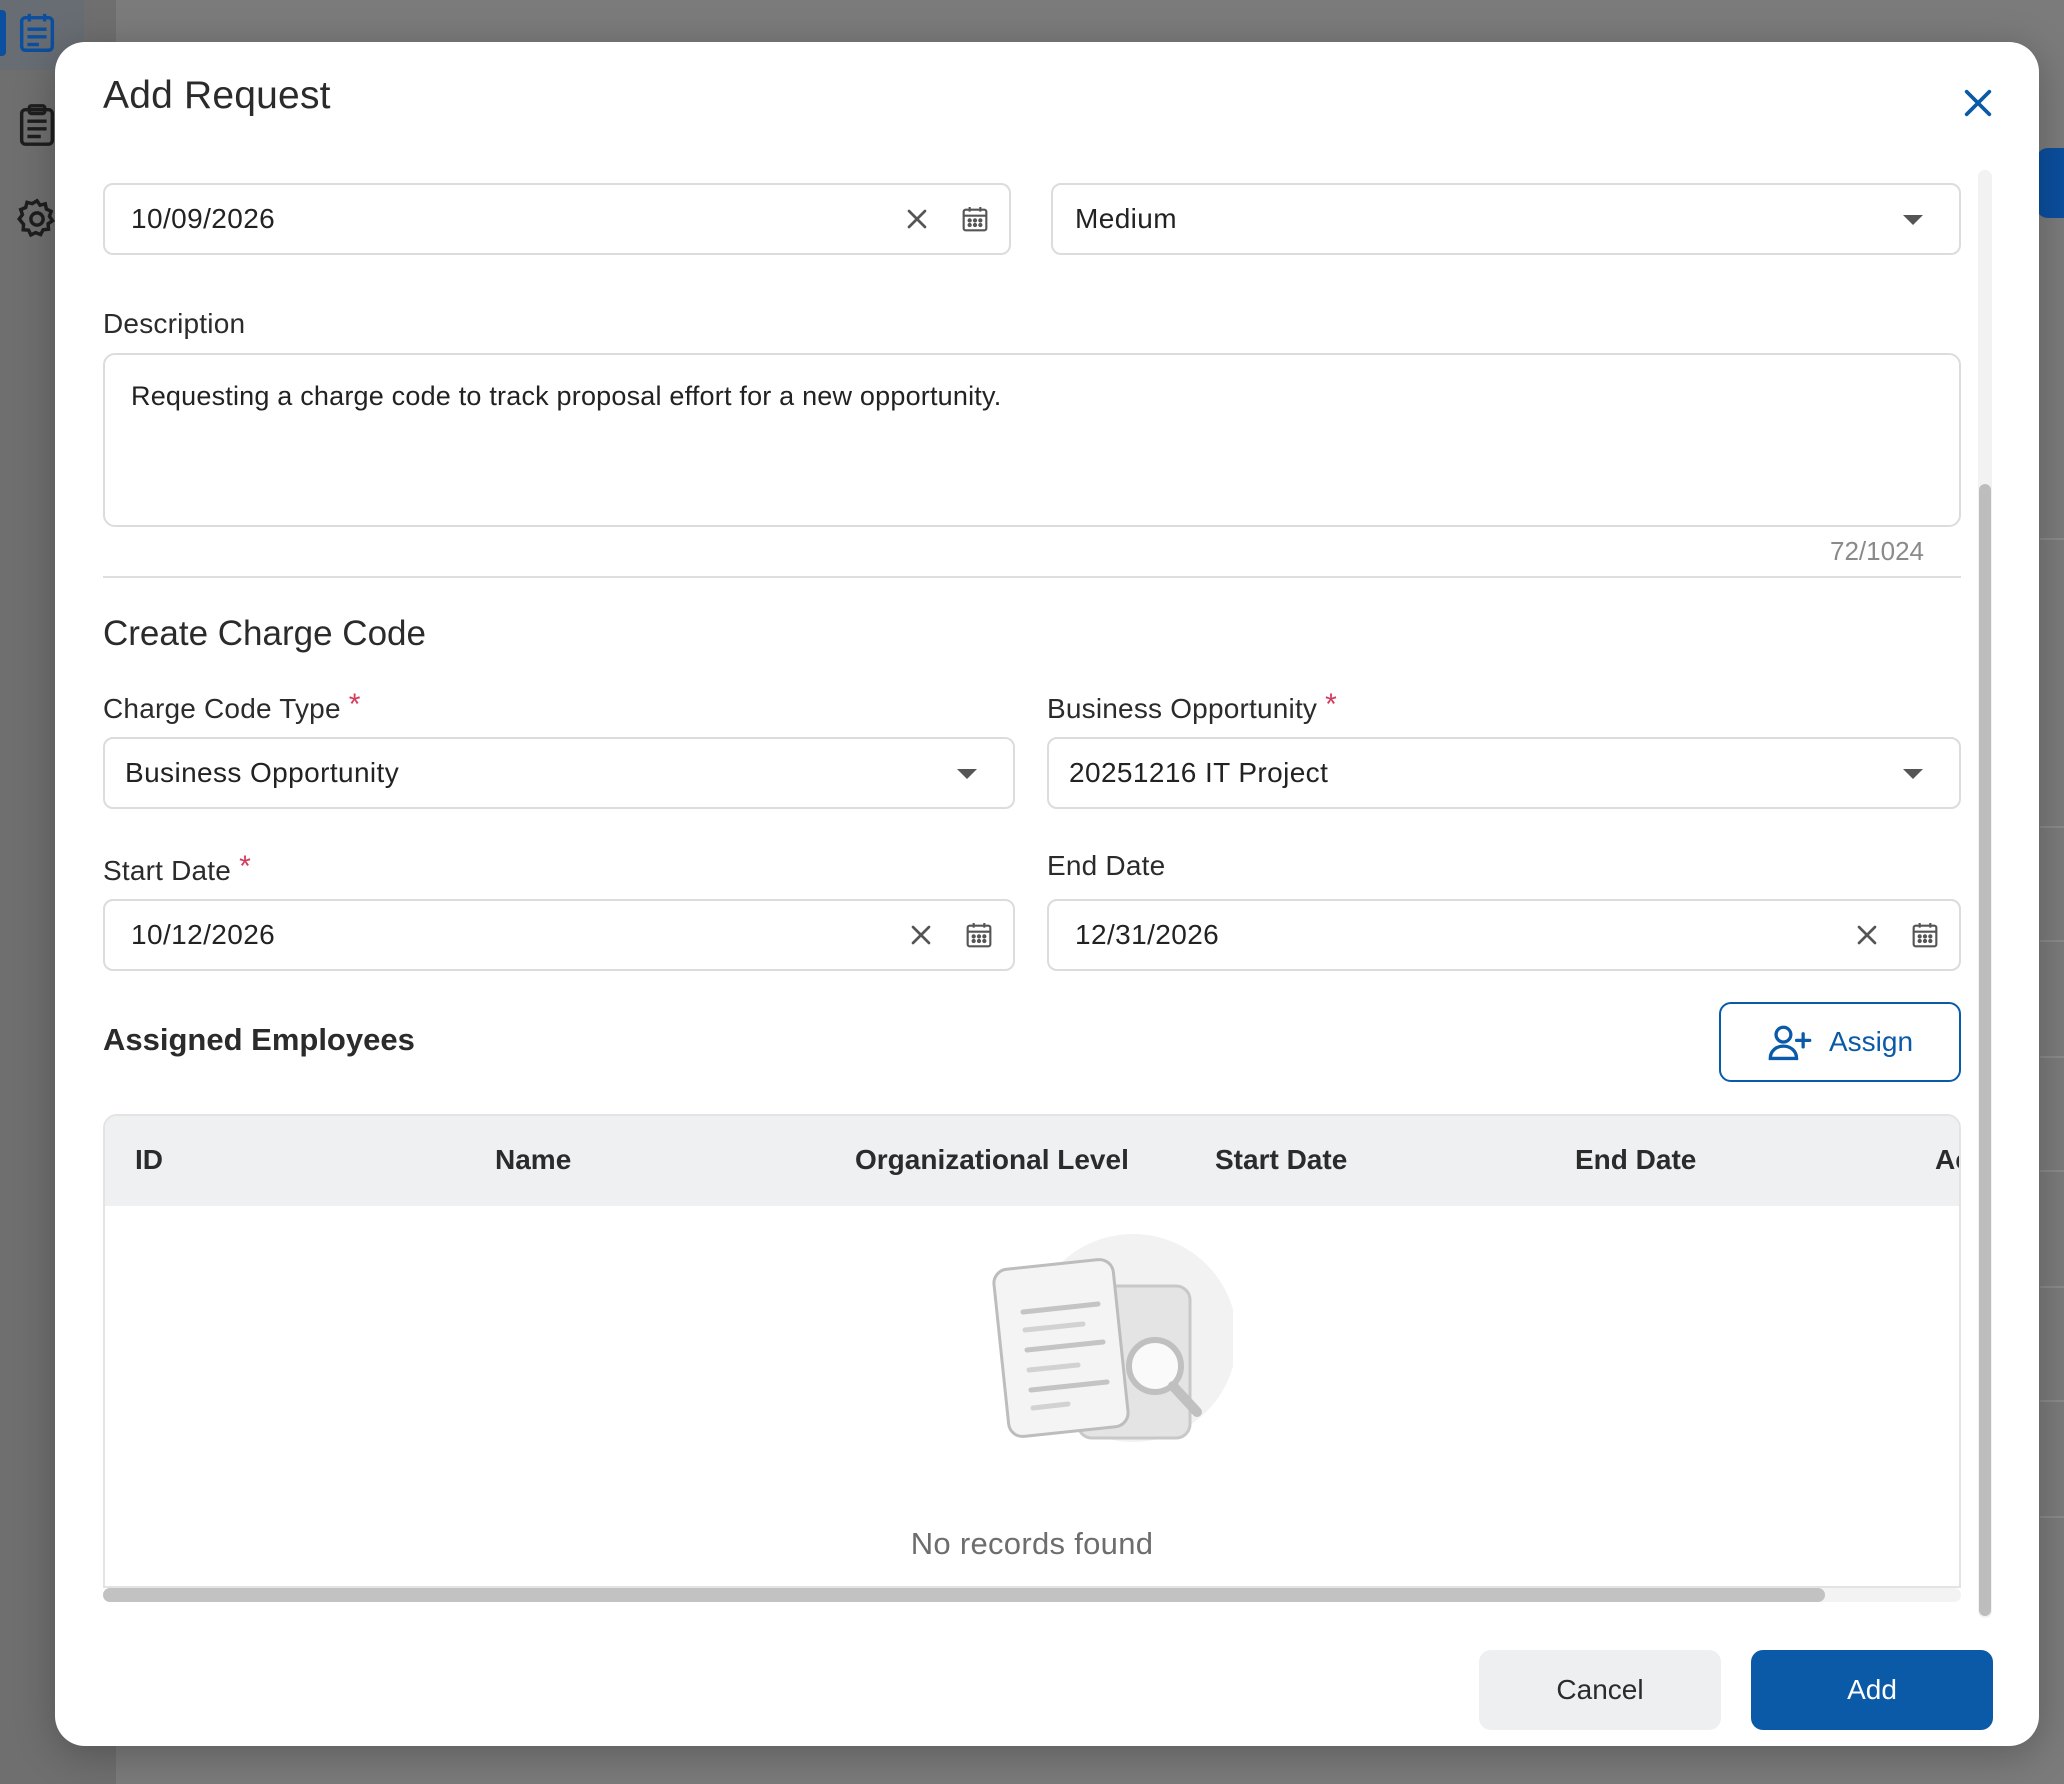  I want to click on start-date-input: 10/12/2026, so click(559, 935).